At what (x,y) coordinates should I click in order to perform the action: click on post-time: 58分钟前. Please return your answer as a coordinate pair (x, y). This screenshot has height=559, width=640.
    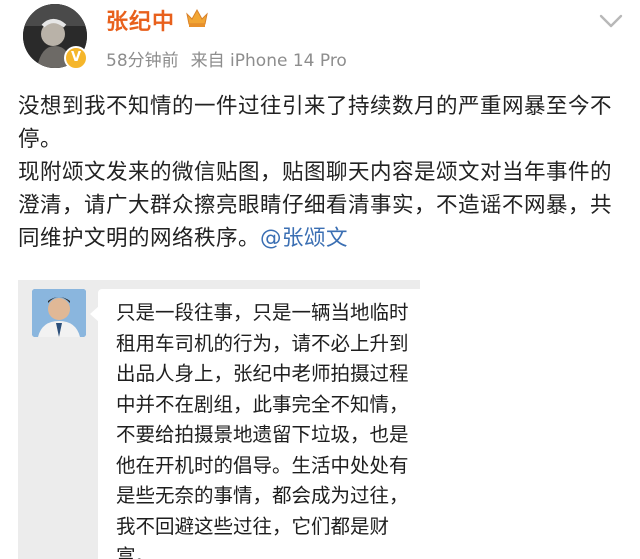
    Looking at the image, I should click on (142, 61).